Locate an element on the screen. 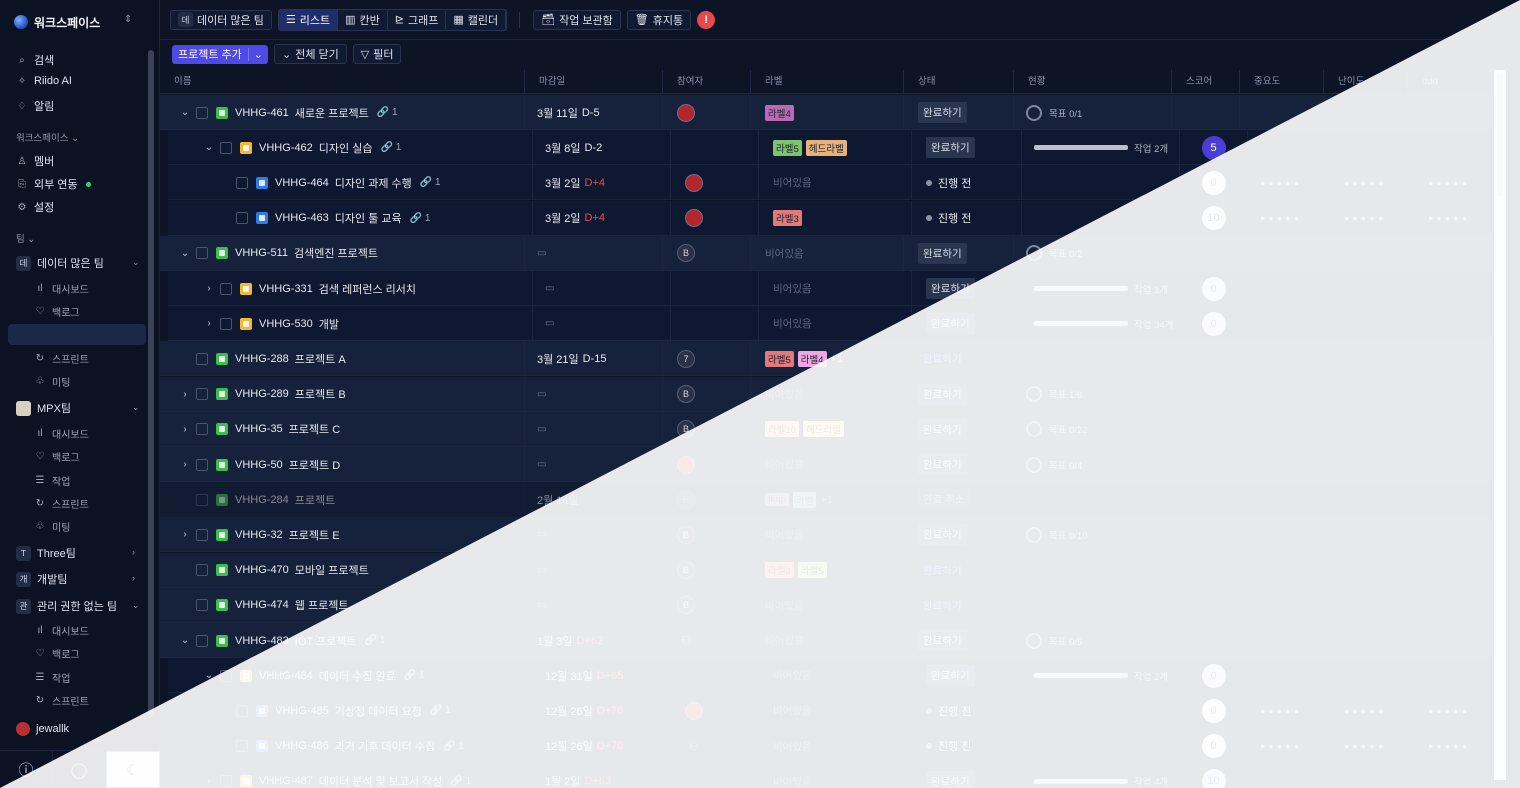  name-cell: ⌄ VHHG-483 IOT 프로젝트 🔗 1 is located at coordinates (342, 640).